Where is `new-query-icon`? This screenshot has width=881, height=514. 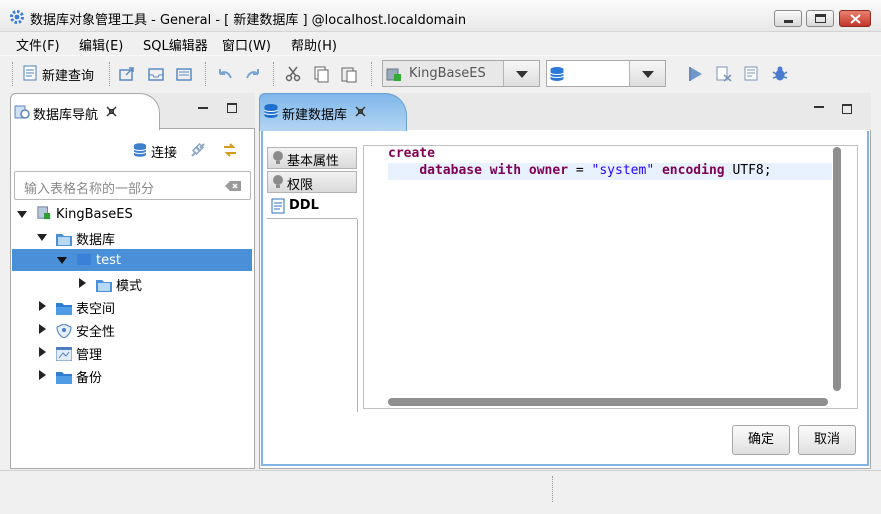
new-query-icon is located at coordinates (30, 73).